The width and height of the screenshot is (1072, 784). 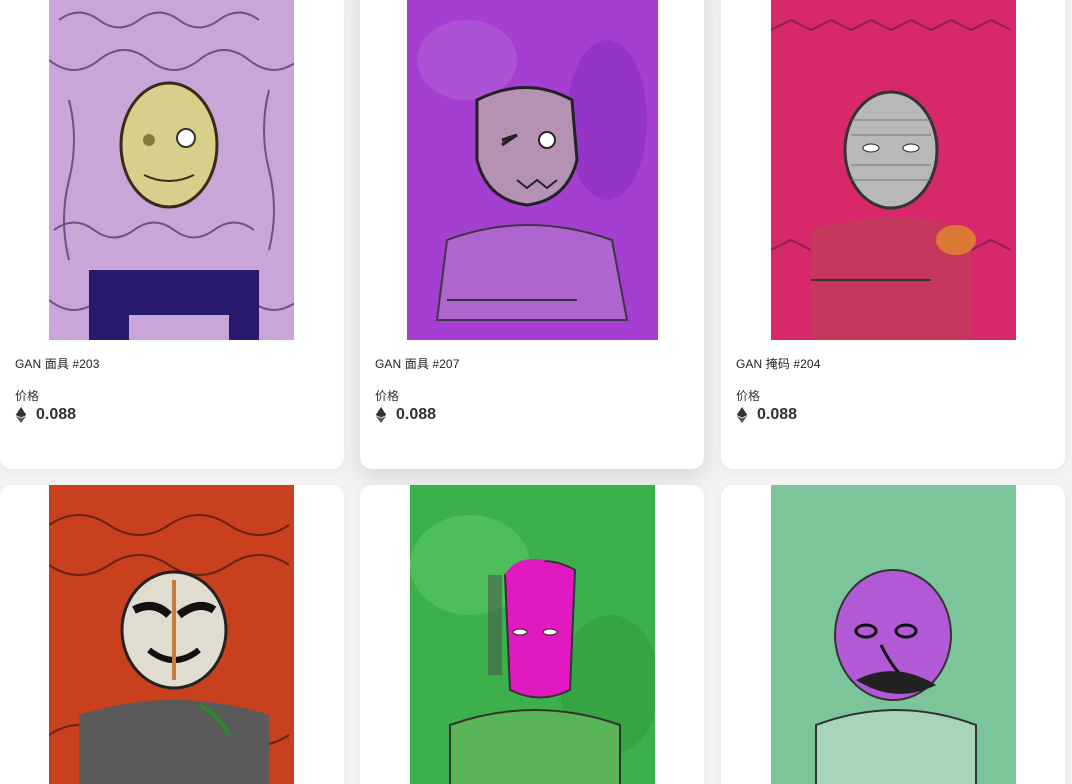 What do you see at coordinates (417, 363) in the screenshot?
I see `nft-name: GAN 面具 #207` at bounding box center [417, 363].